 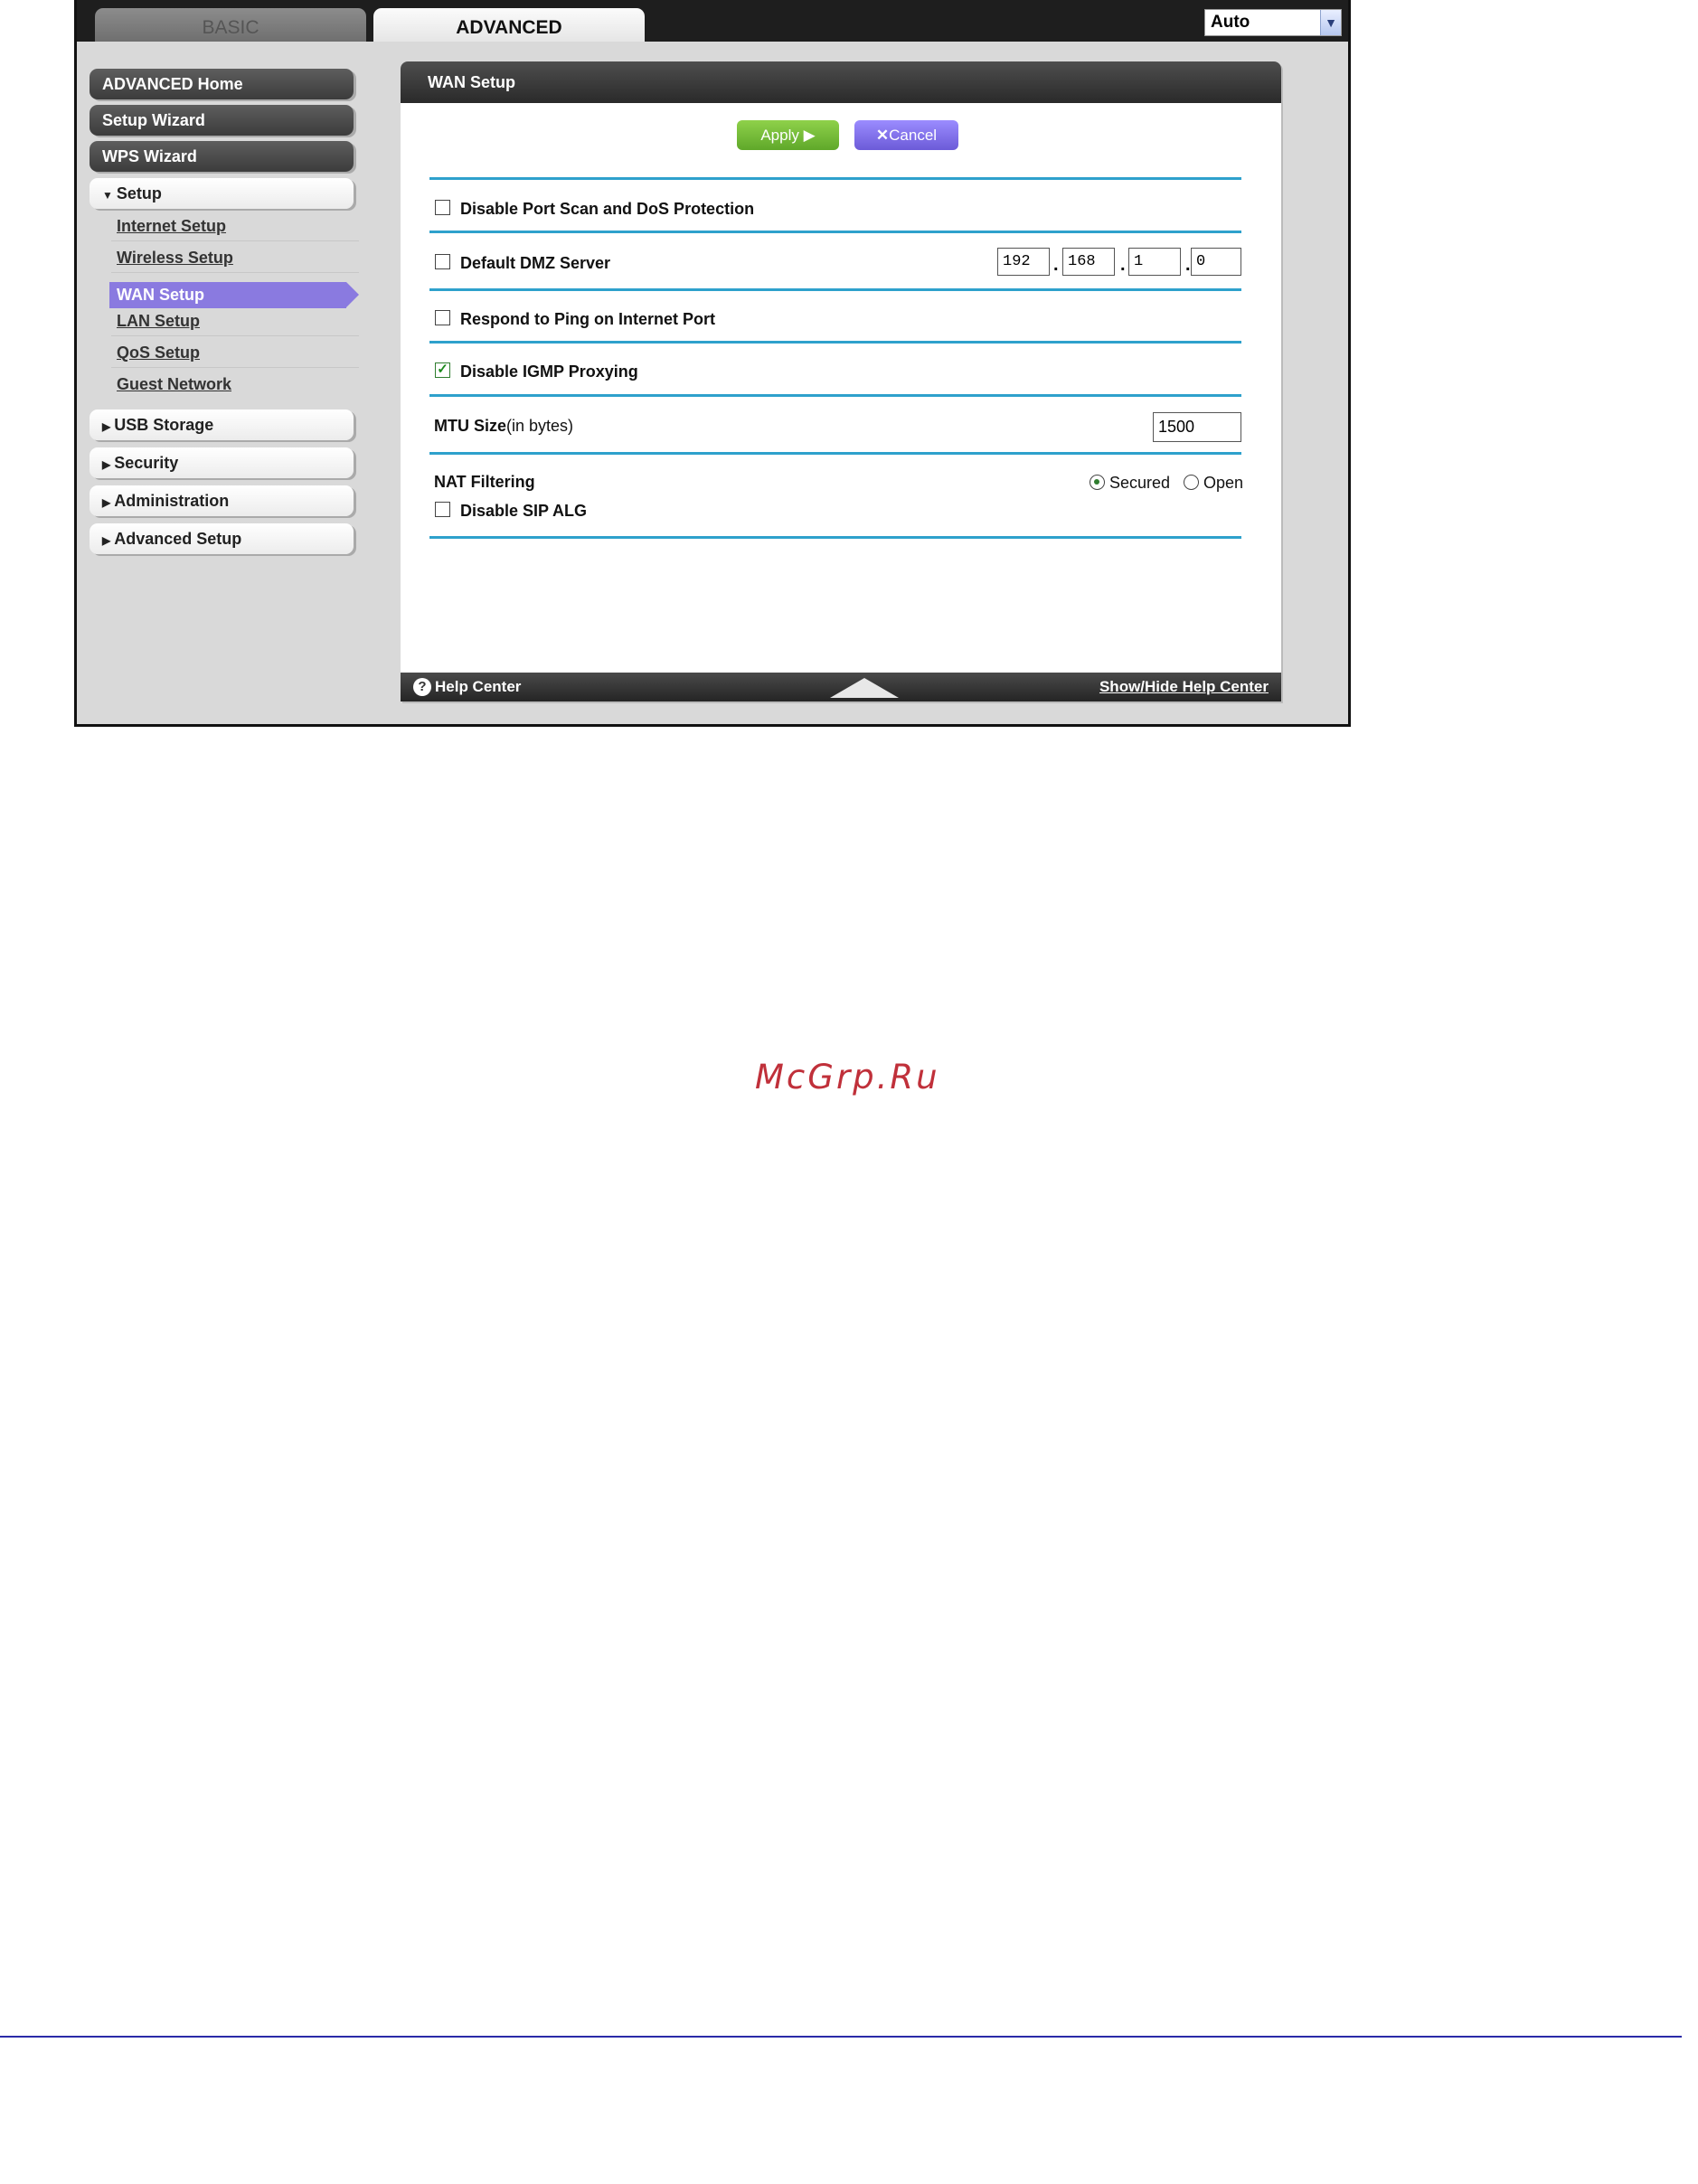 I want to click on sidebar-section-label: Security, so click(x=146, y=463).